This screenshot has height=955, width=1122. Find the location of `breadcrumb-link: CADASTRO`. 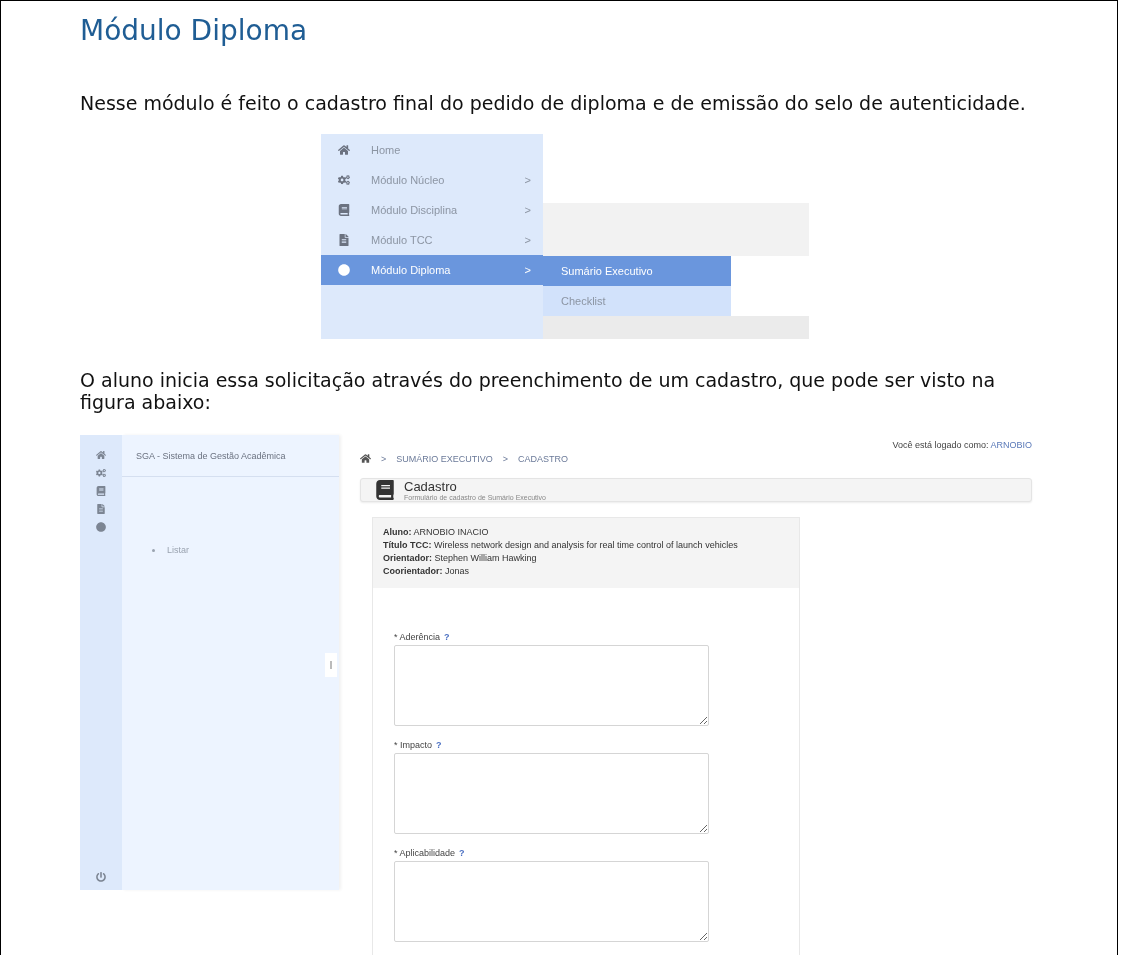

breadcrumb-link: CADASTRO is located at coordinates (543, 458).